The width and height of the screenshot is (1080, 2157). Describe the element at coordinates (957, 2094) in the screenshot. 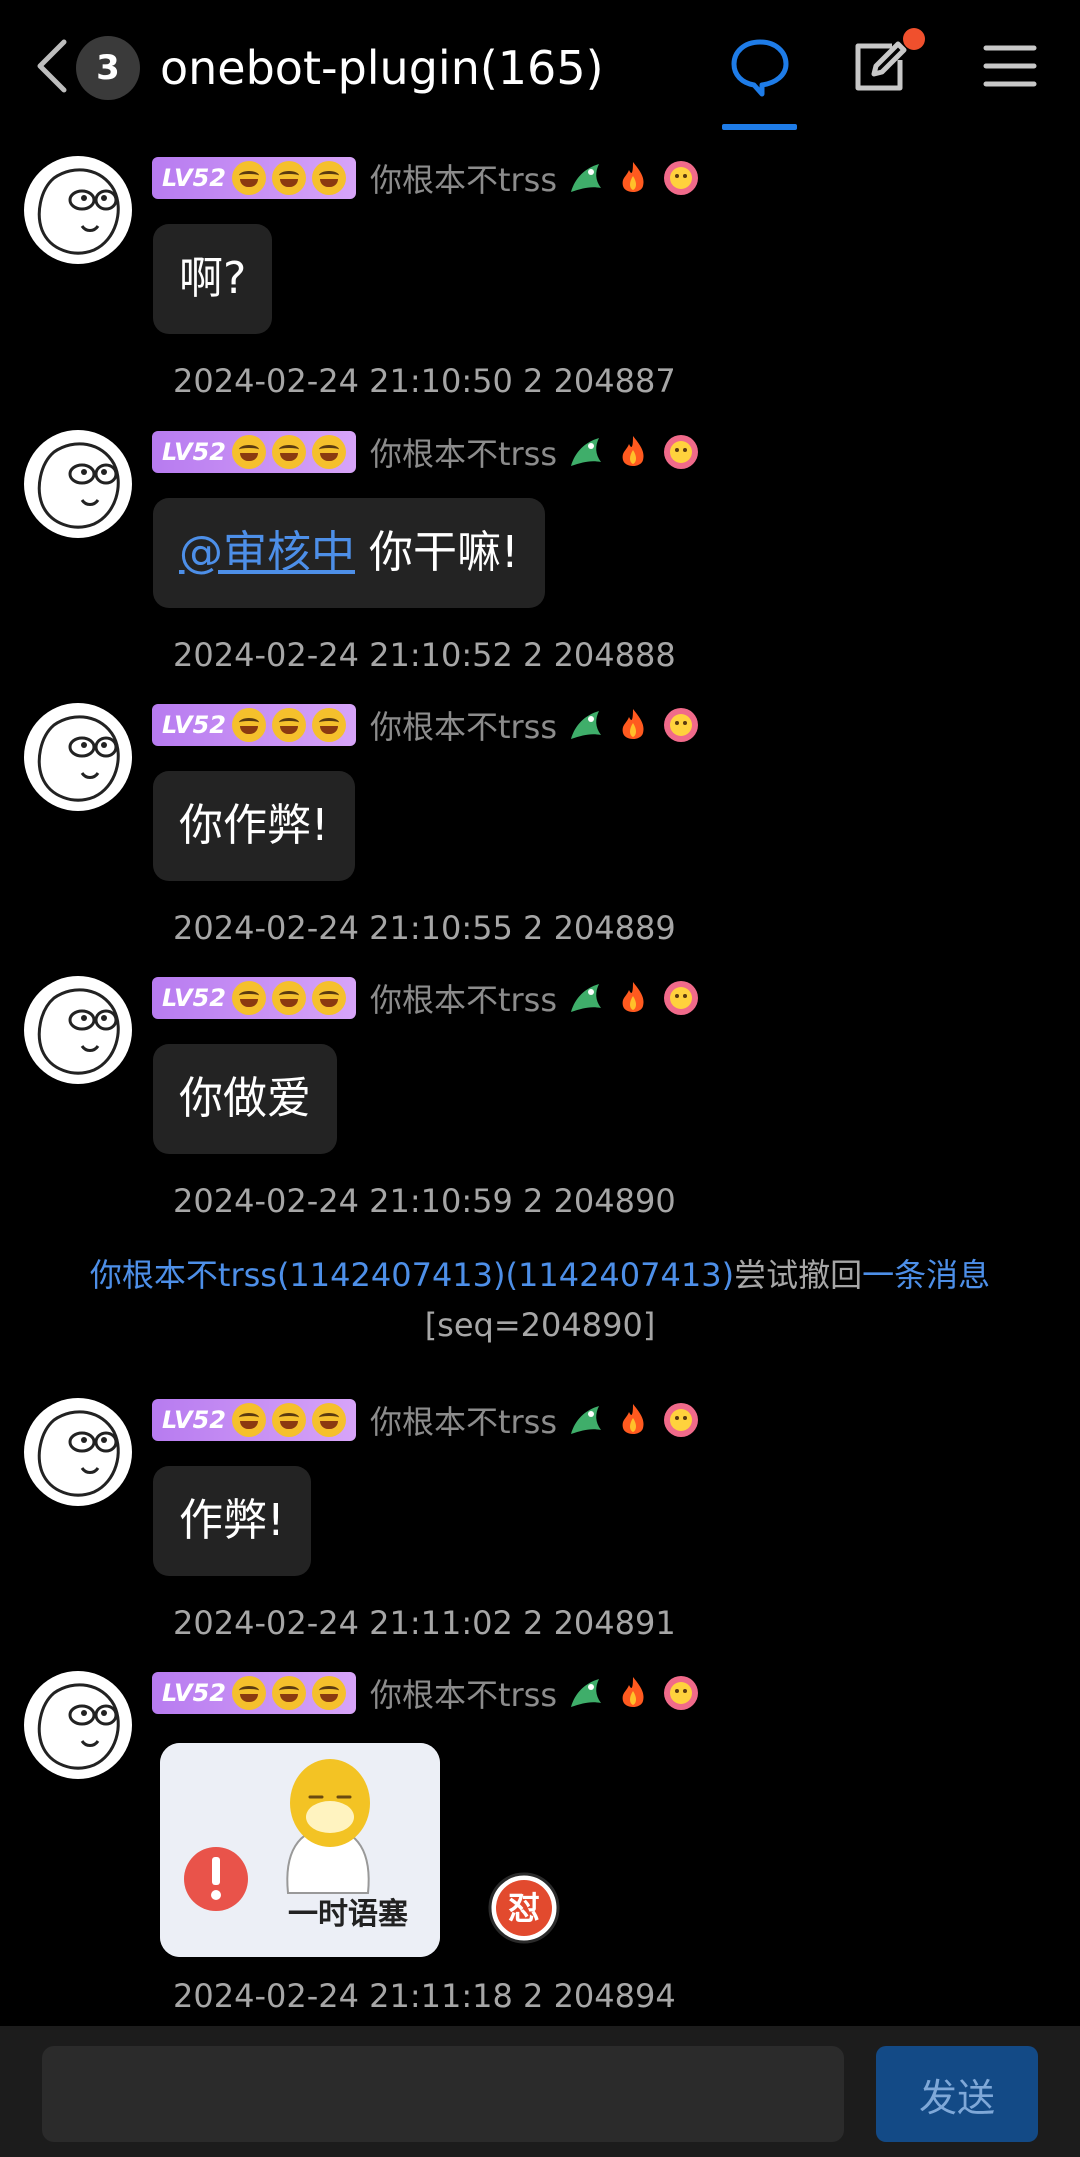

I see `send-button: 发送` at that location.